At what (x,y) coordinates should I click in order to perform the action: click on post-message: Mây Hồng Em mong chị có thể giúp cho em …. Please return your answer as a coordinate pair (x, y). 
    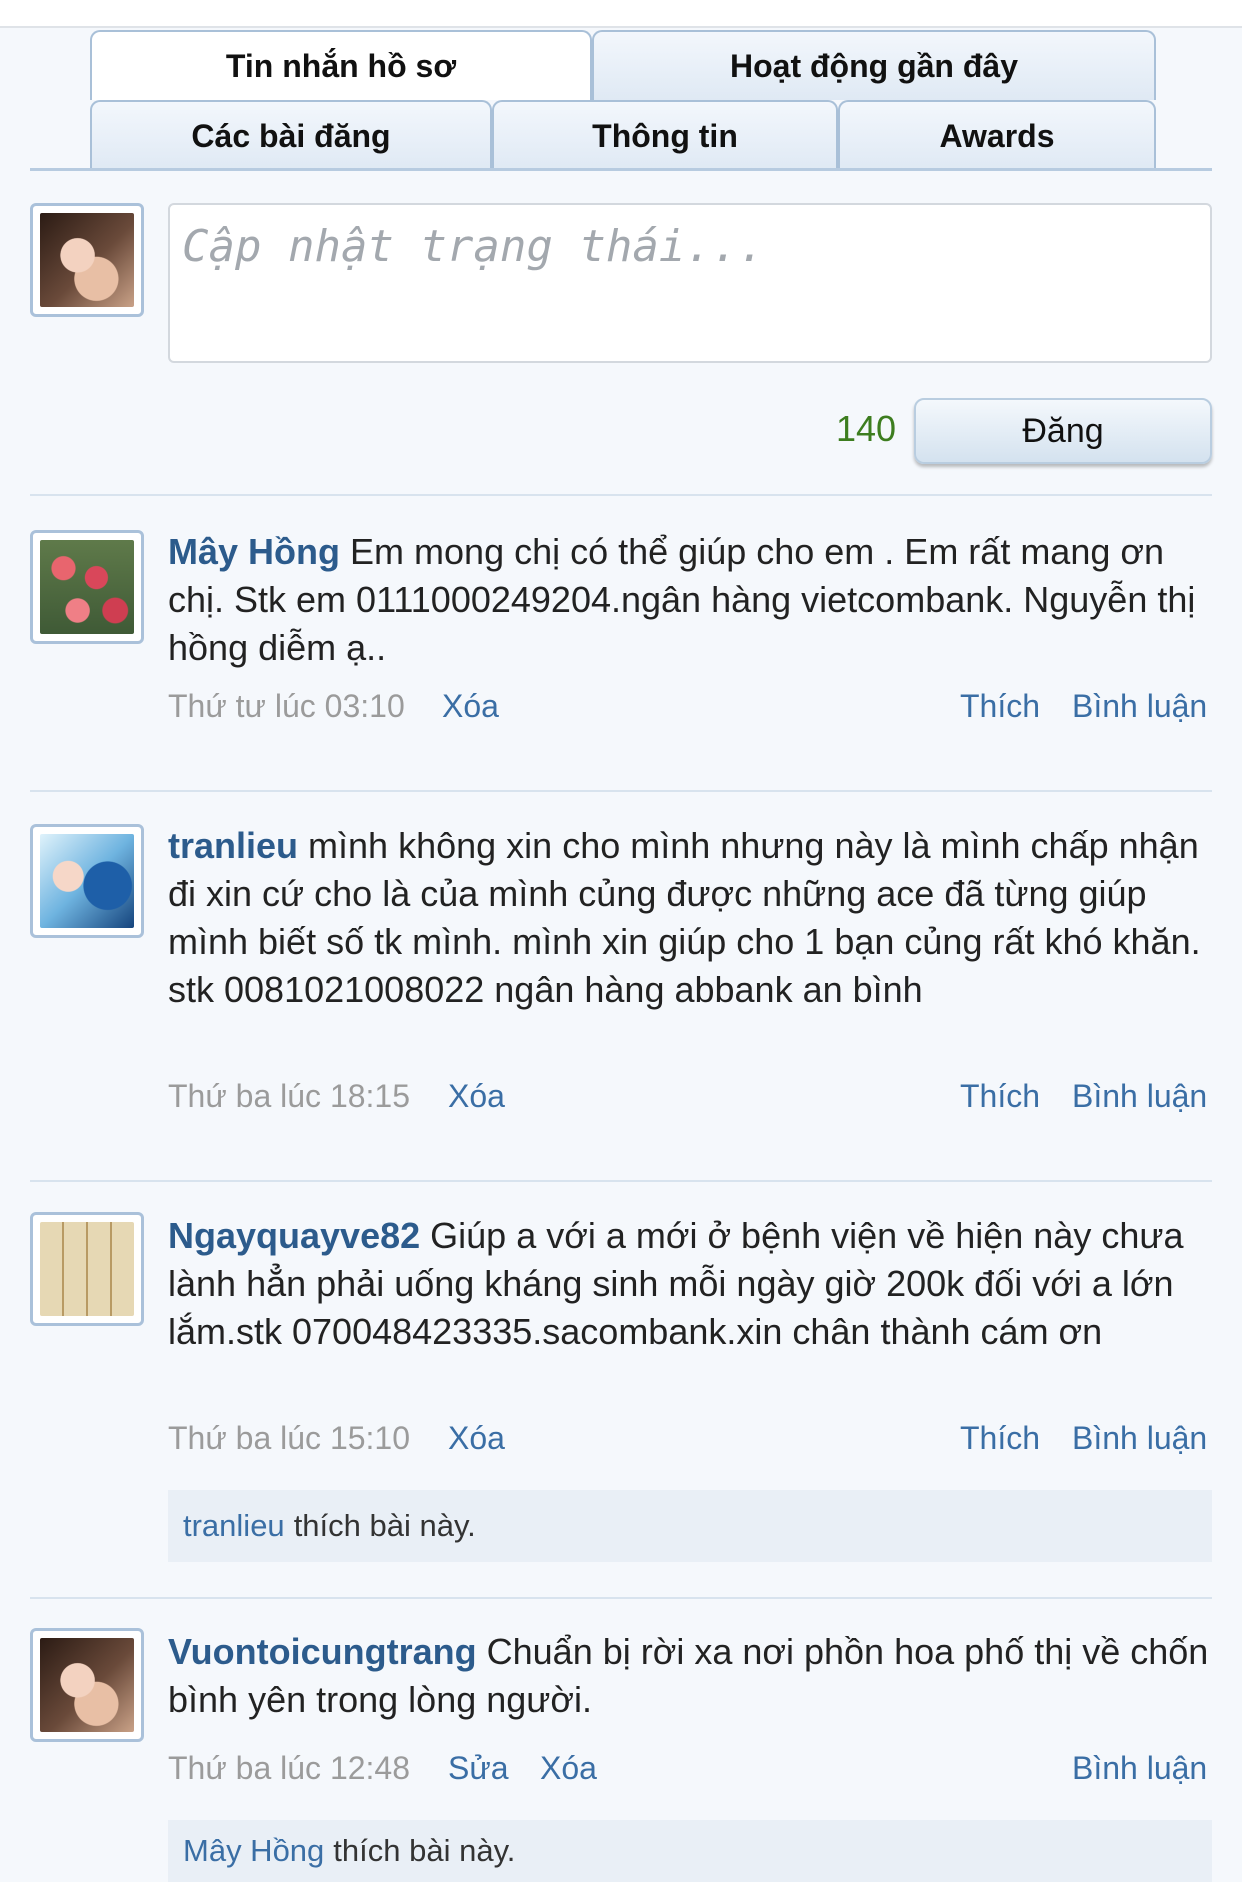
    Looking at the image, I should click on (690, 600).